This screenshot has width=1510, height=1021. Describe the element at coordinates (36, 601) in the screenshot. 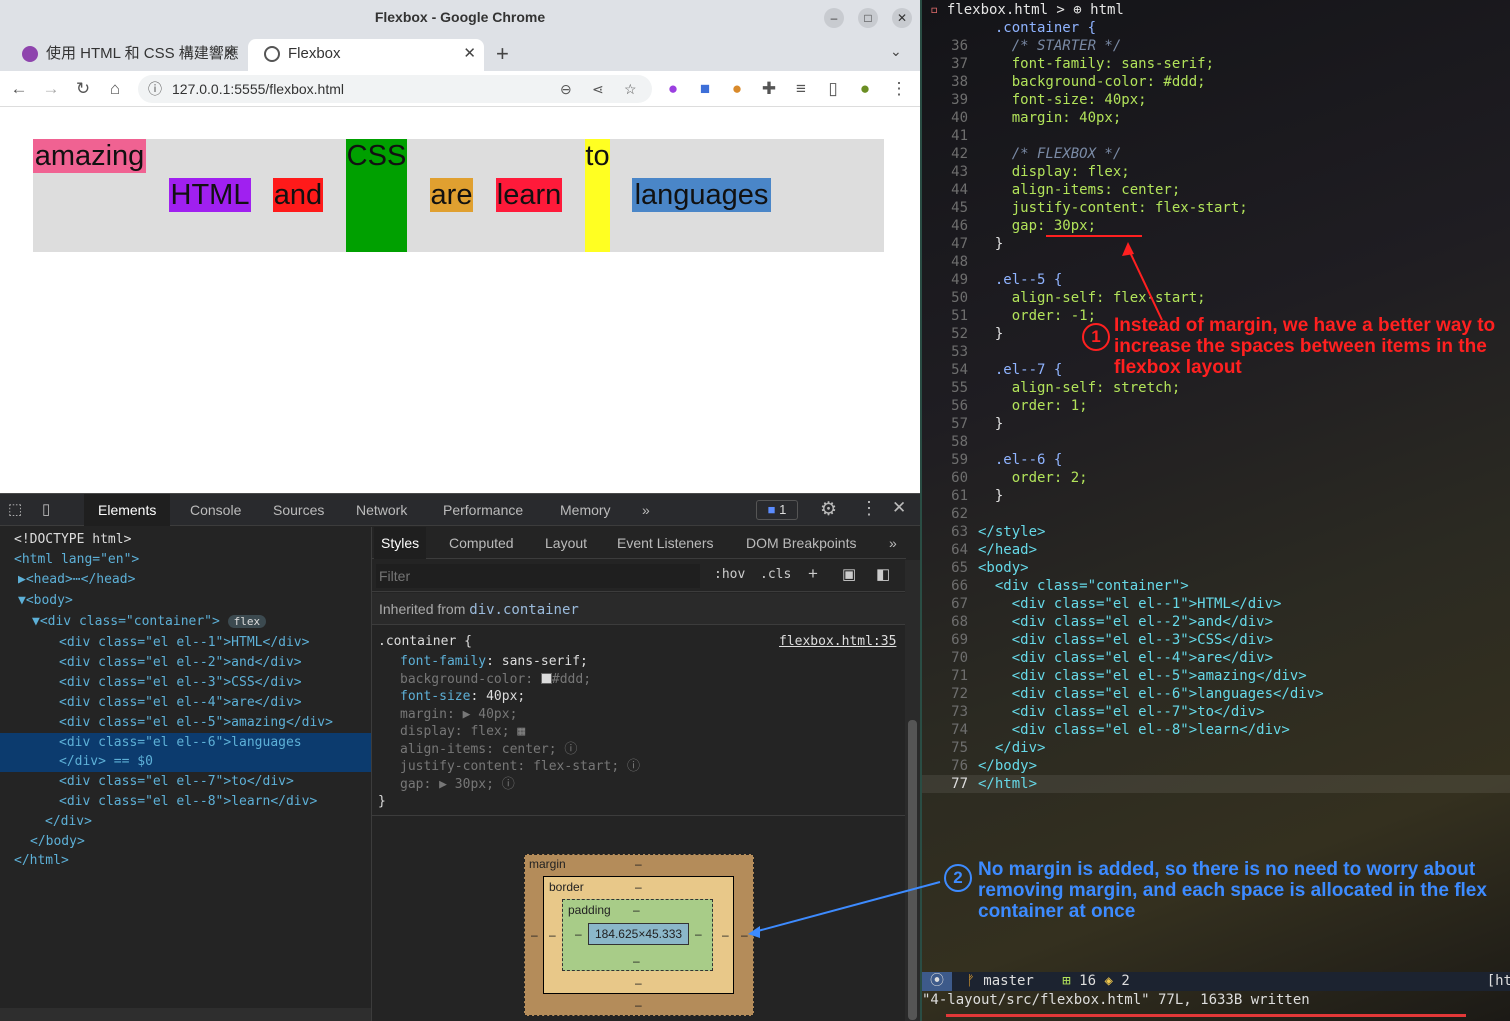

I see `dom-node: ▼<body>` at that location.